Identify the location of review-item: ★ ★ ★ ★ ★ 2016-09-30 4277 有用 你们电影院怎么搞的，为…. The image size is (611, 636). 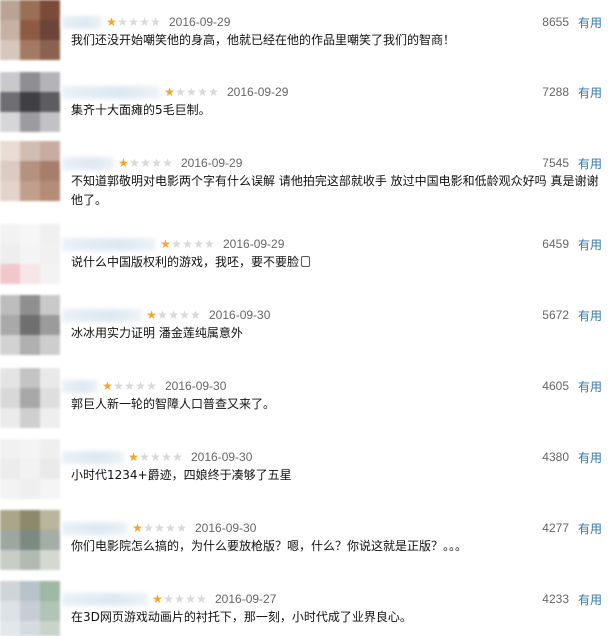
(305, 543).